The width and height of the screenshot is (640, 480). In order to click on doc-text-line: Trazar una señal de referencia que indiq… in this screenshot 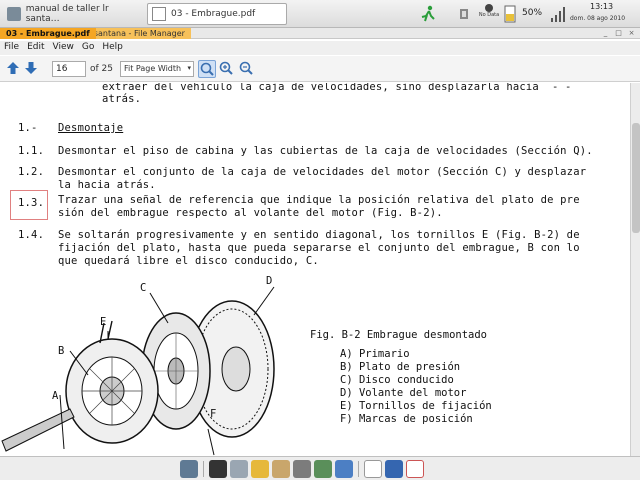, I will do `click(319, 200)`.